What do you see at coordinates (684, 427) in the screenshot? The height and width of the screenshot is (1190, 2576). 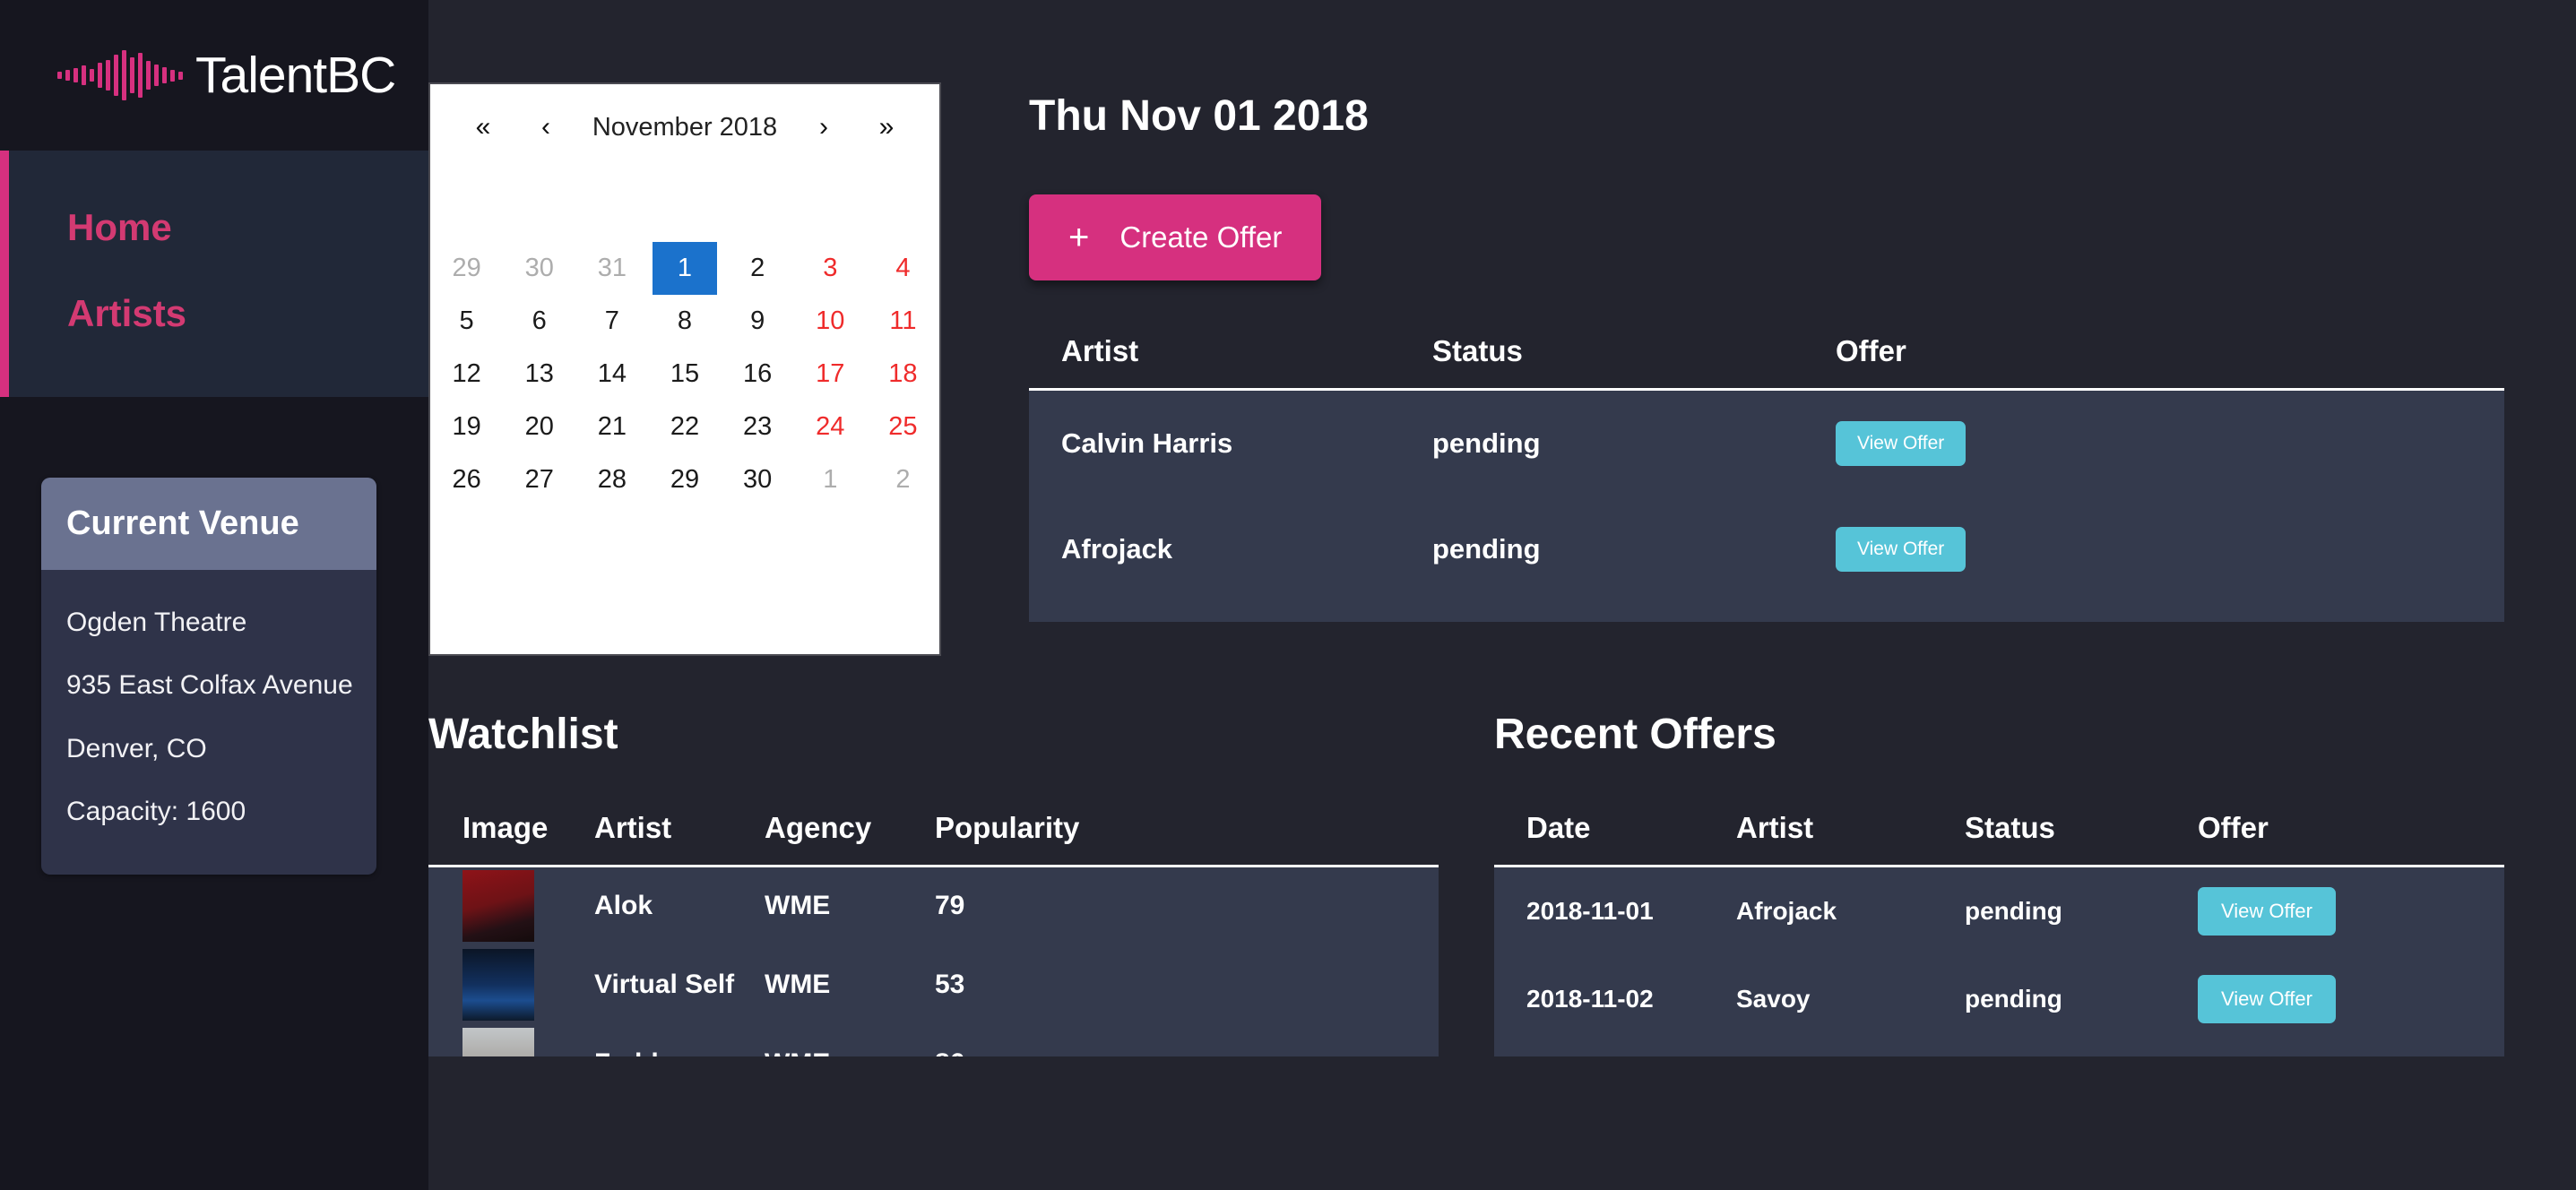 I see `calendar-day-cell: 22` at bounding box center [684, 427].